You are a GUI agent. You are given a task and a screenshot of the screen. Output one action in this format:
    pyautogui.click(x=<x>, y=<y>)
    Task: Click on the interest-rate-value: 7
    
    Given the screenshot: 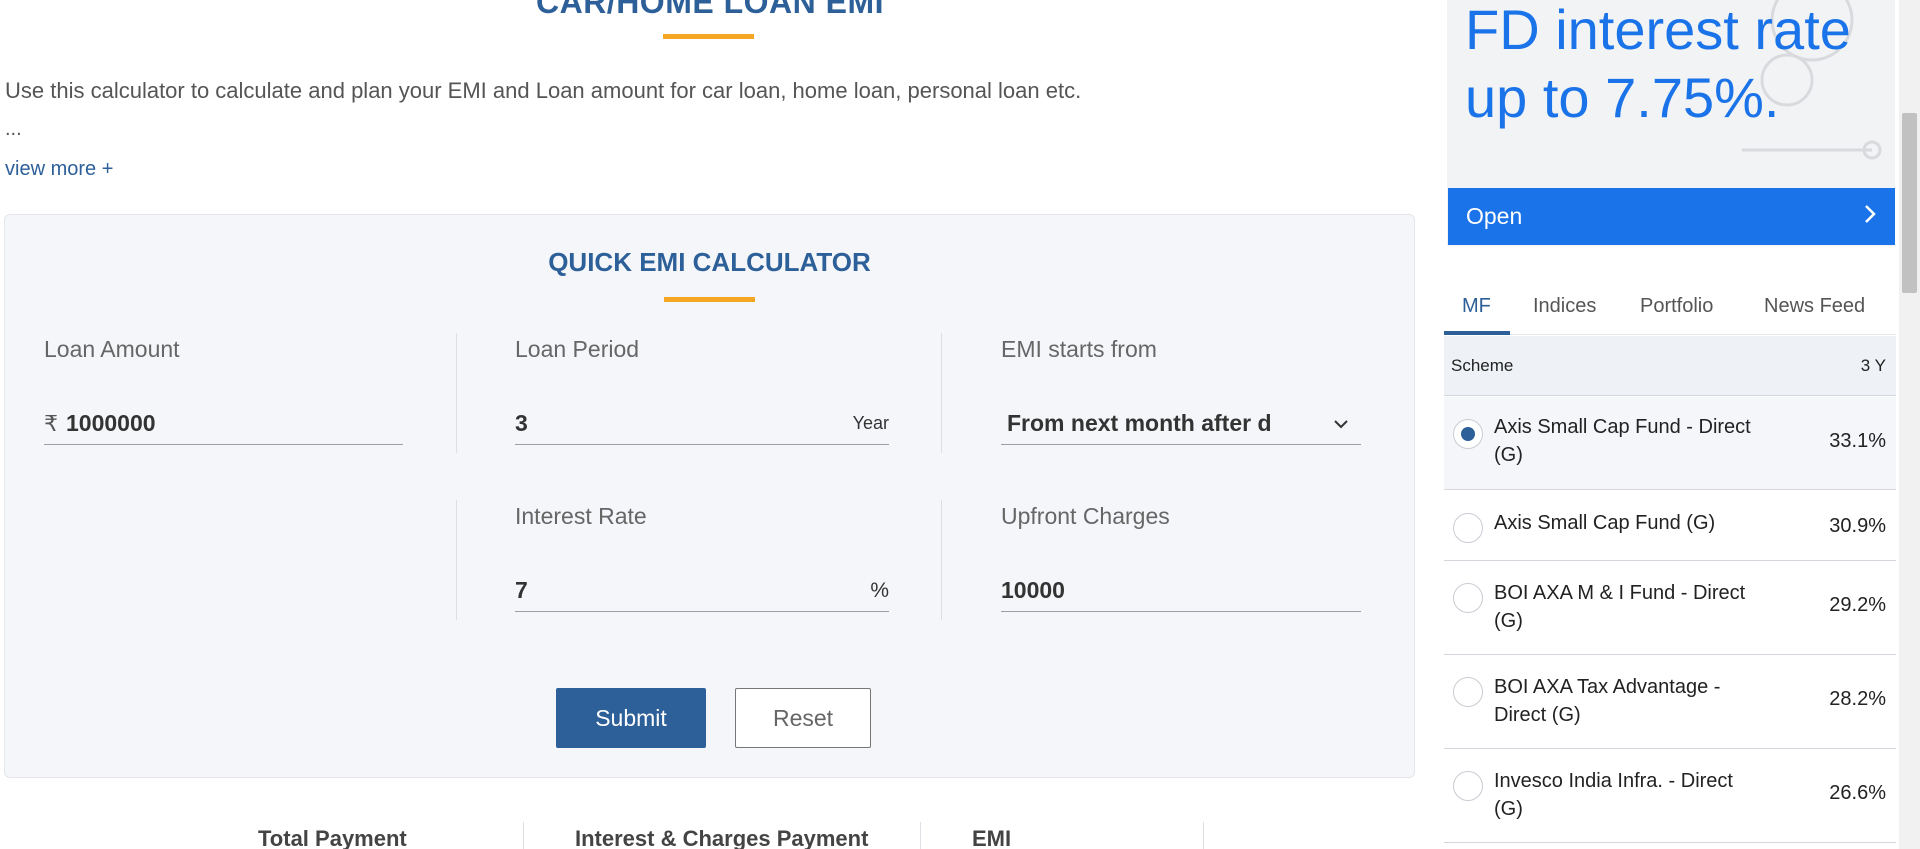 What is the action you would take?
    pyautogui.click(x=521, y=590)
    